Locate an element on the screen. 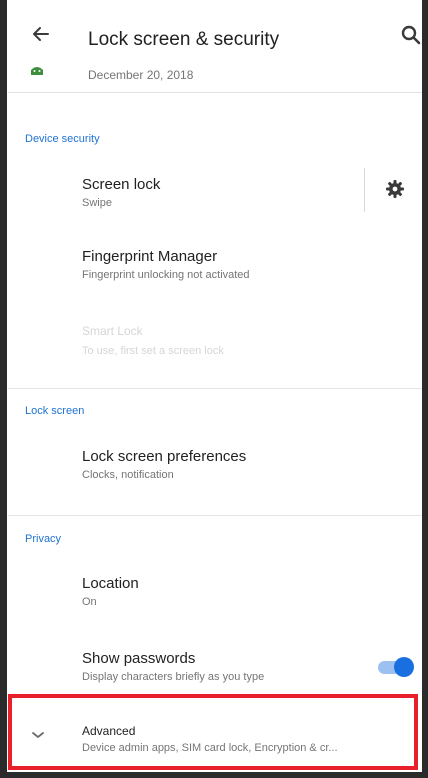 The height and width of the screenshot is (778, 428). show-passwords-title: Show passwords is located at coordinates (139, 658).